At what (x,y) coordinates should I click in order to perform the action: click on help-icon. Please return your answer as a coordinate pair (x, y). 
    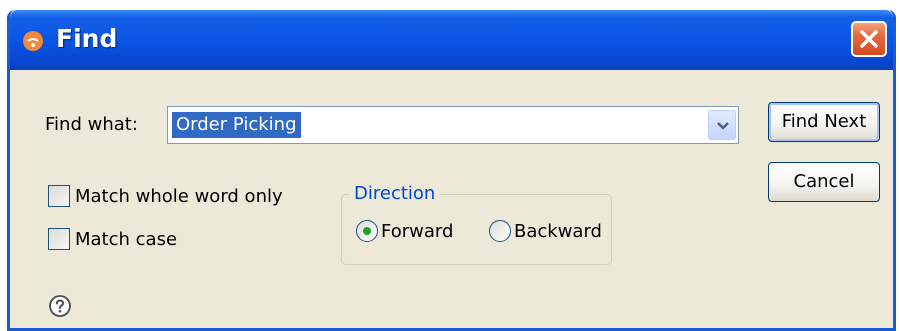
    Looking at the image, I should click on (60, 306).